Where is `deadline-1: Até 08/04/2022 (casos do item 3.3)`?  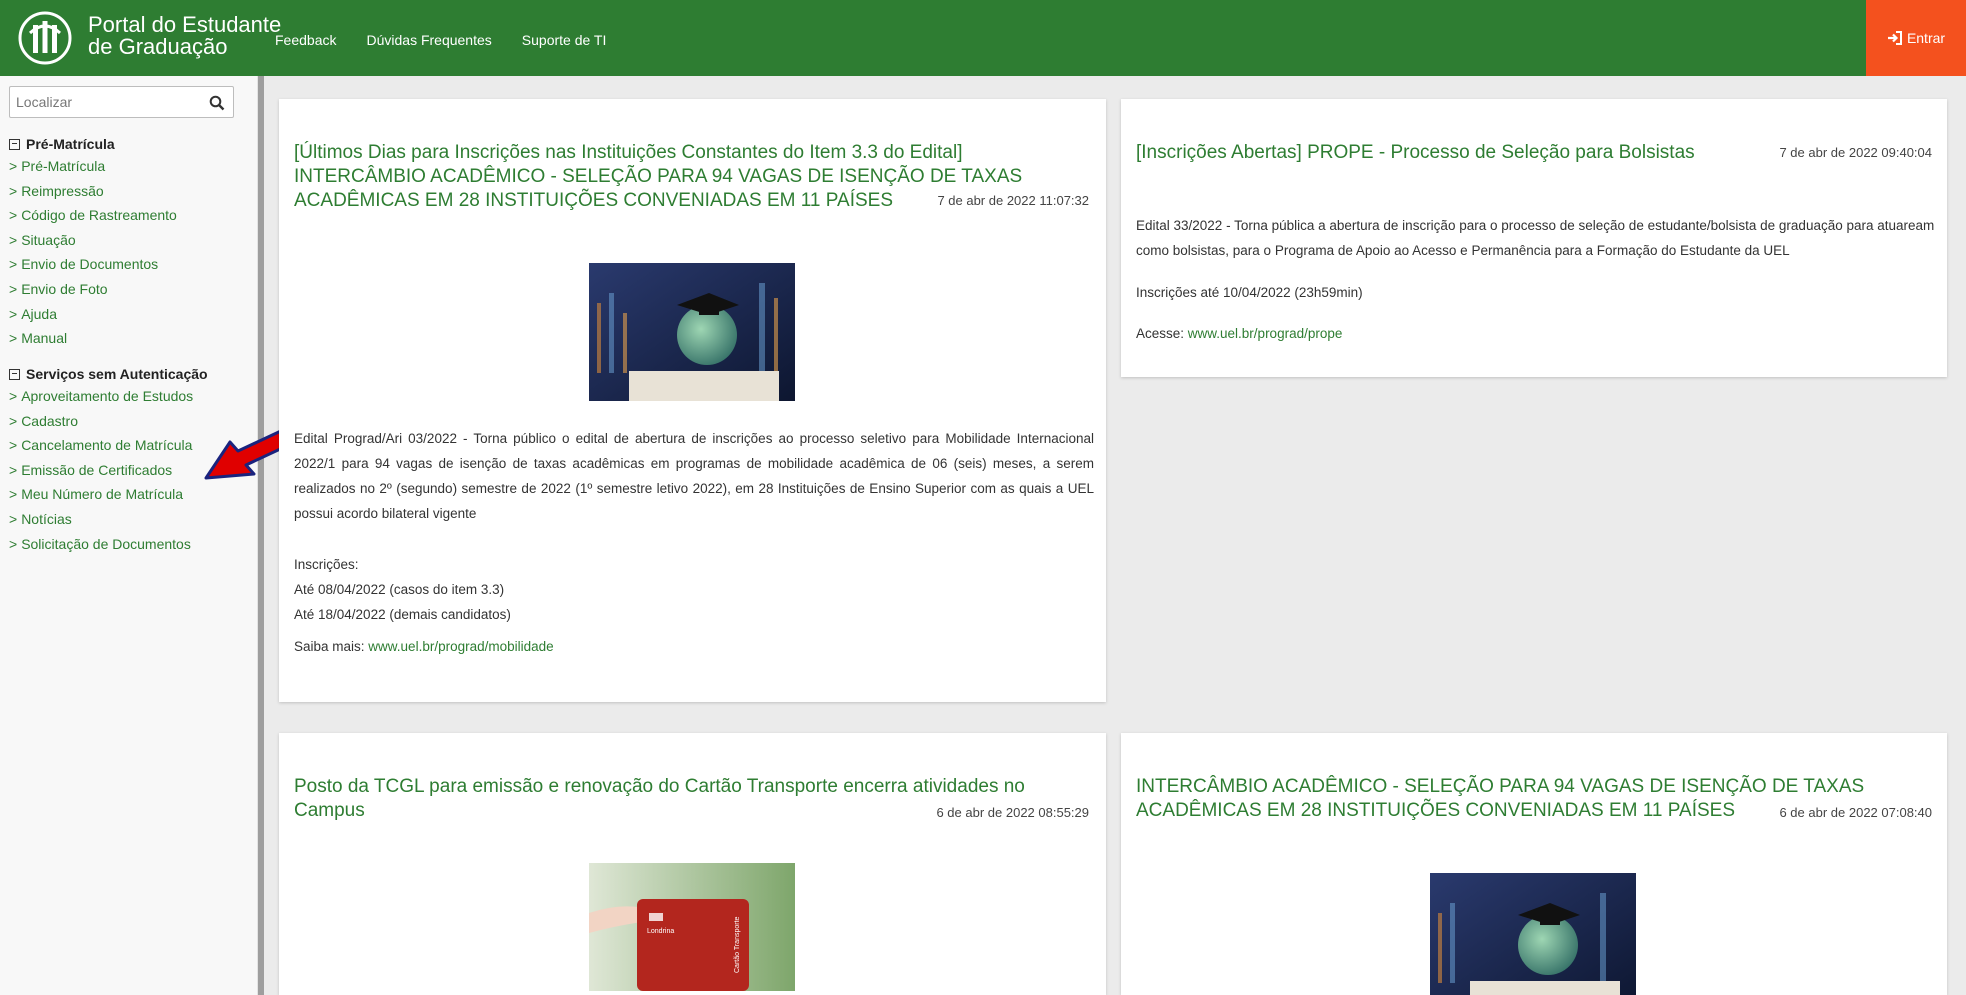
deadline-1: Até 08/04/2022 (casos do item 3.3) is located at coordinates (399, 589).